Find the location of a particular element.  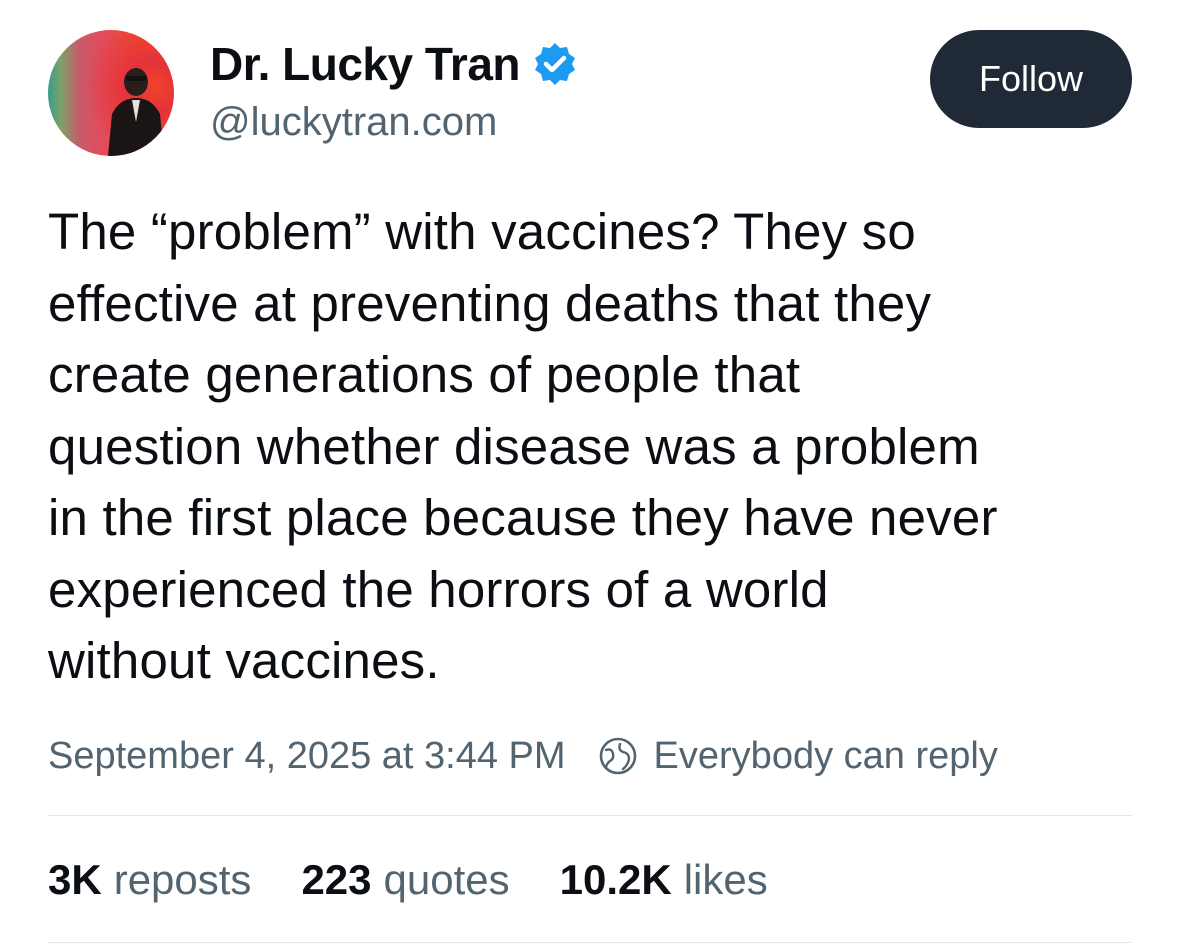

quotes-count: 223 is located at coordinates (336, 879).